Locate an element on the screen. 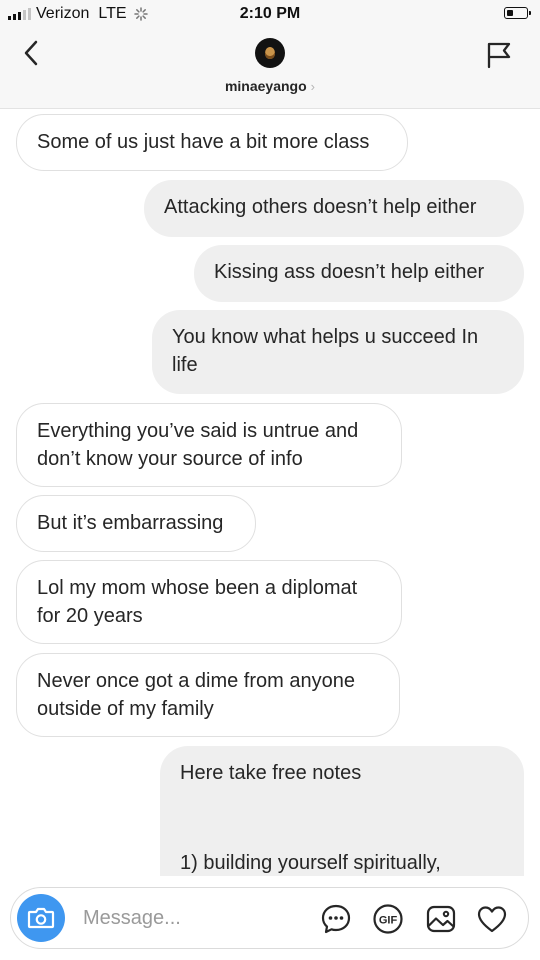 This screenshot has width=540, height=960. status-bar: Verizon LTE 2:10 PM is located at coordinates (270, 15).